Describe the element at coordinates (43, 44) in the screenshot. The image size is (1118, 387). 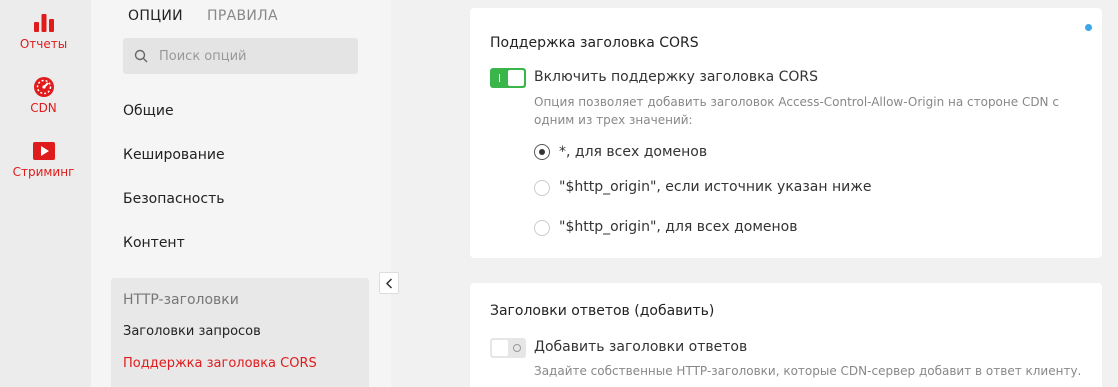
I see `nav-reports-label: Отчеты` at that location.